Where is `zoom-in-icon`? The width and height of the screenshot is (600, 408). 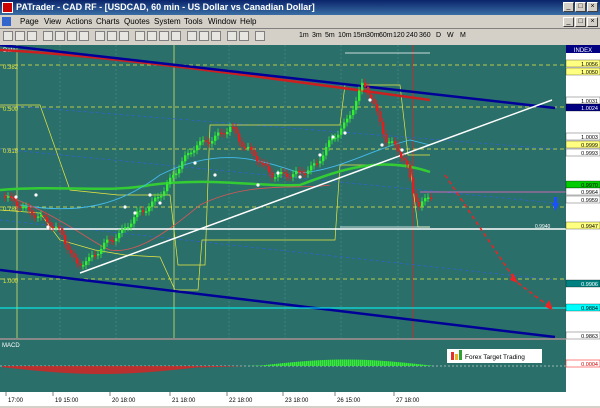
zoom-in-icon is located at coordinates (100, 36).